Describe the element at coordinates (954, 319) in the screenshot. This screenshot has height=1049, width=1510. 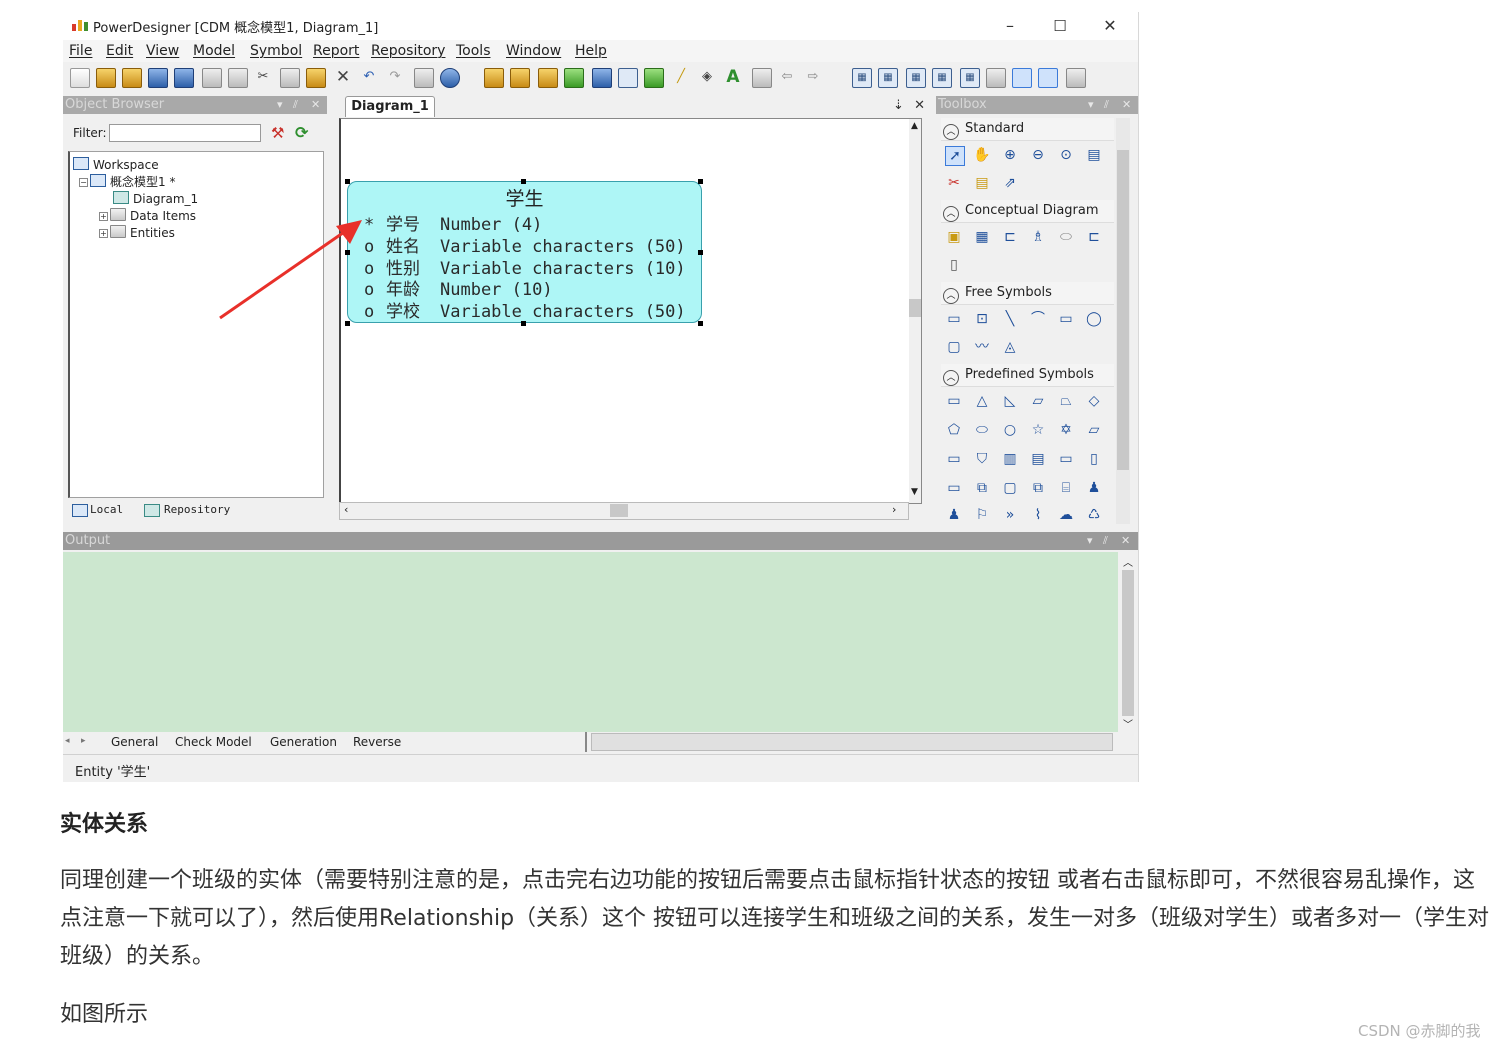
I see `note-tool-icon: ▭` at that location.